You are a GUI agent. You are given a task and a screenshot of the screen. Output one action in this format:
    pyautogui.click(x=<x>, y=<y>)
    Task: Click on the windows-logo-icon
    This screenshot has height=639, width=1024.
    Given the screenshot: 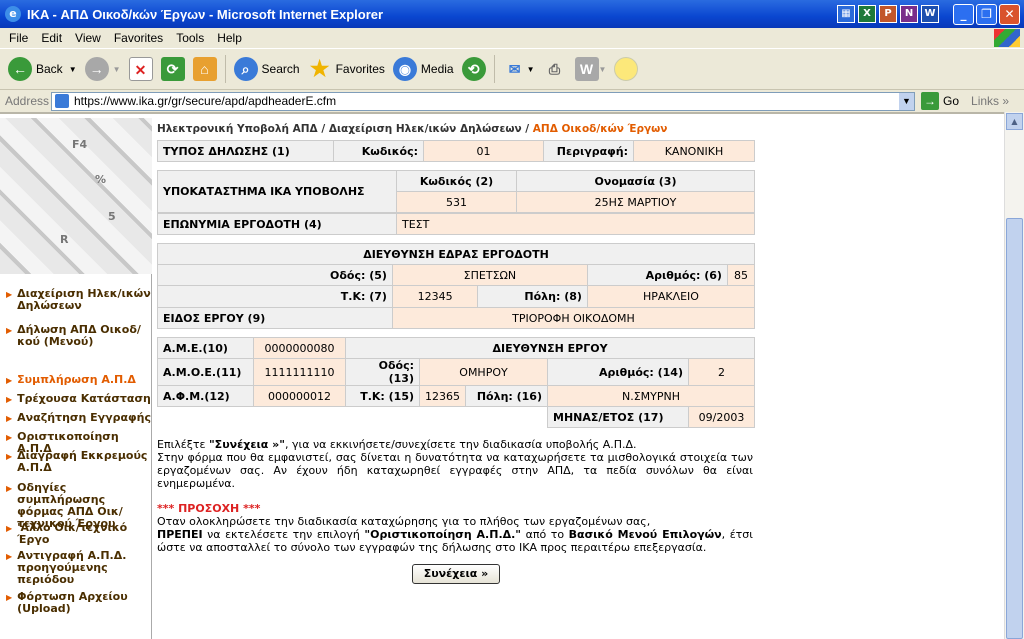 What is the action you would take?
    pyautogui.click(x=1007, y=38)
    